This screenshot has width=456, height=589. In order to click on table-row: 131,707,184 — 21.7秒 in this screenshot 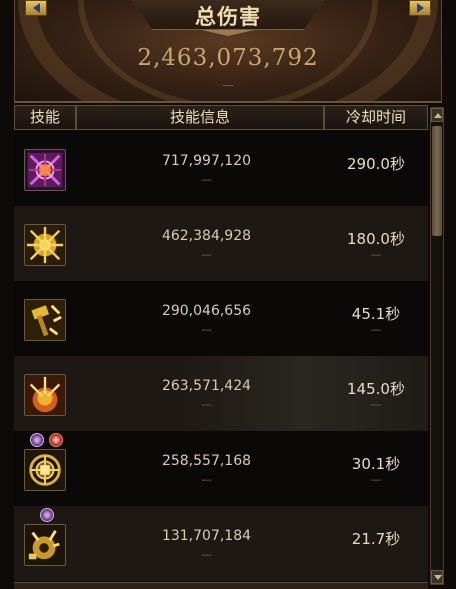, I will do `click(221, 543)`.